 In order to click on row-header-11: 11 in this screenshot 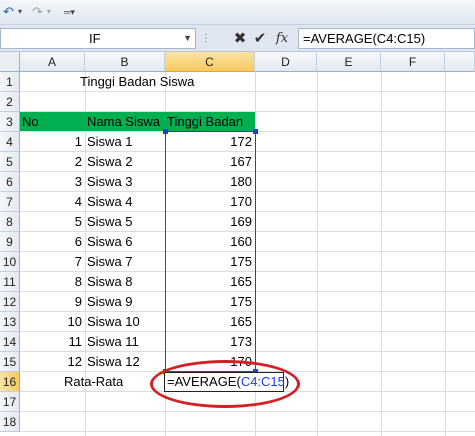, I will do `click(10, 282)`.